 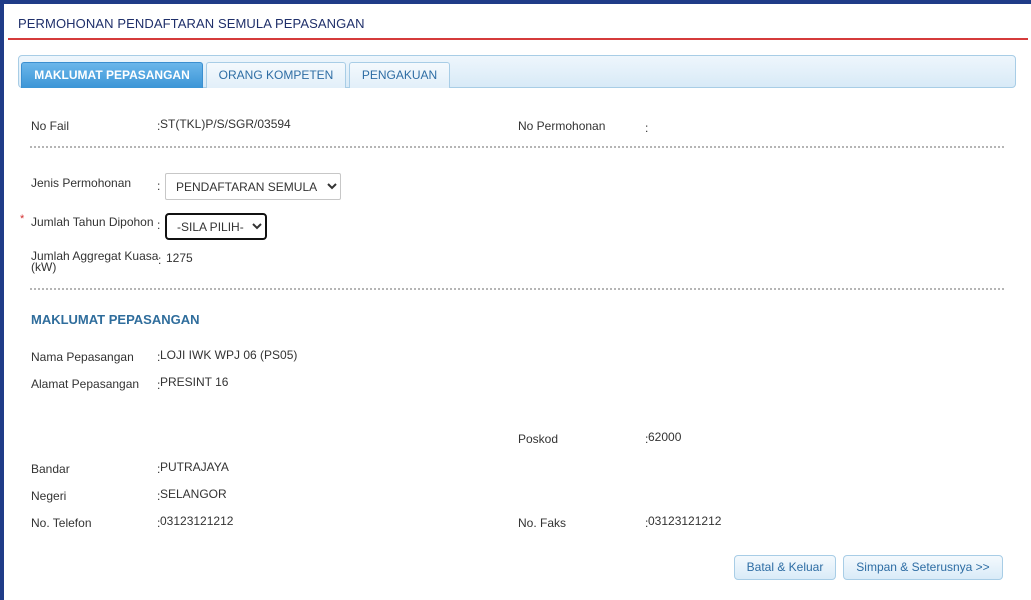 I want to click on alamat-pepasangan-value: PRESINT 16, so click(x=194, y=382).